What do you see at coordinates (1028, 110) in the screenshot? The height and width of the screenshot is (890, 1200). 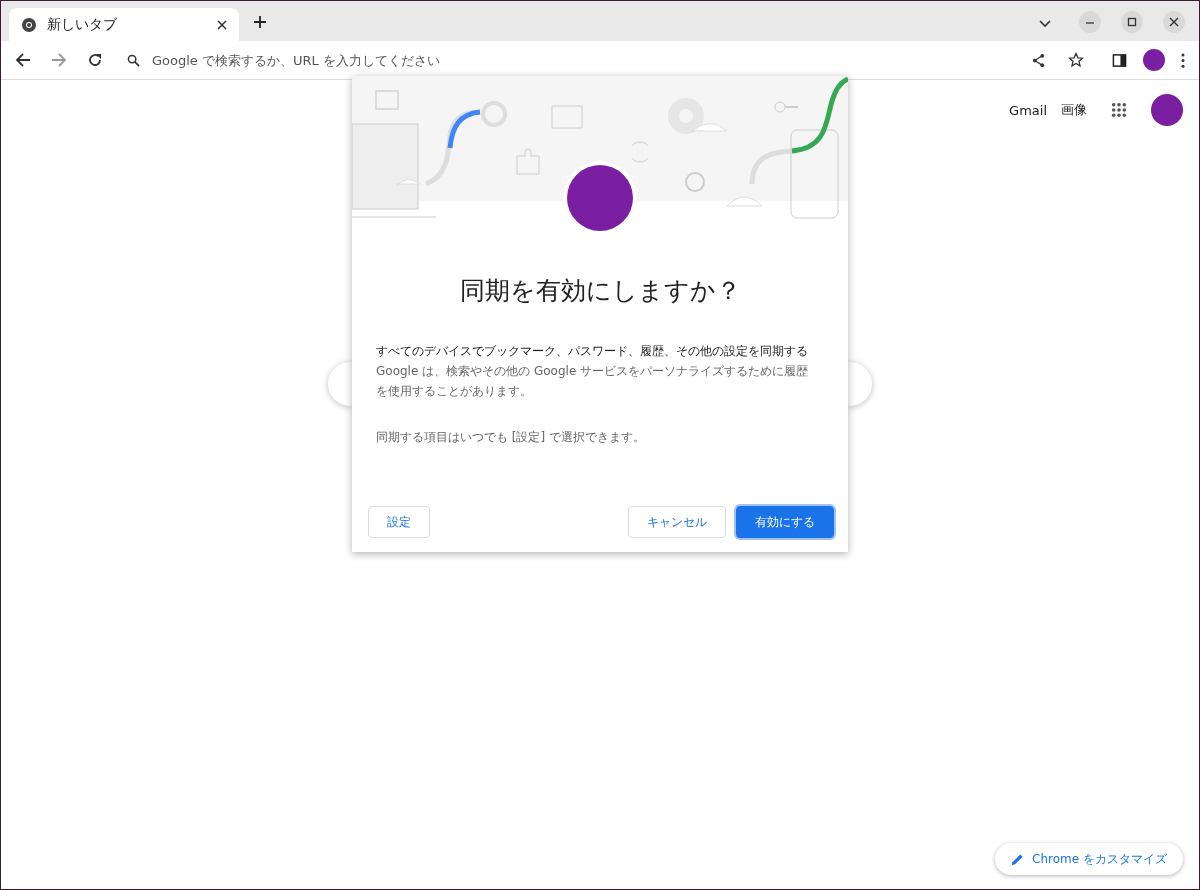 I see `header-link: Gmail` at bounding box center [1028, 110].